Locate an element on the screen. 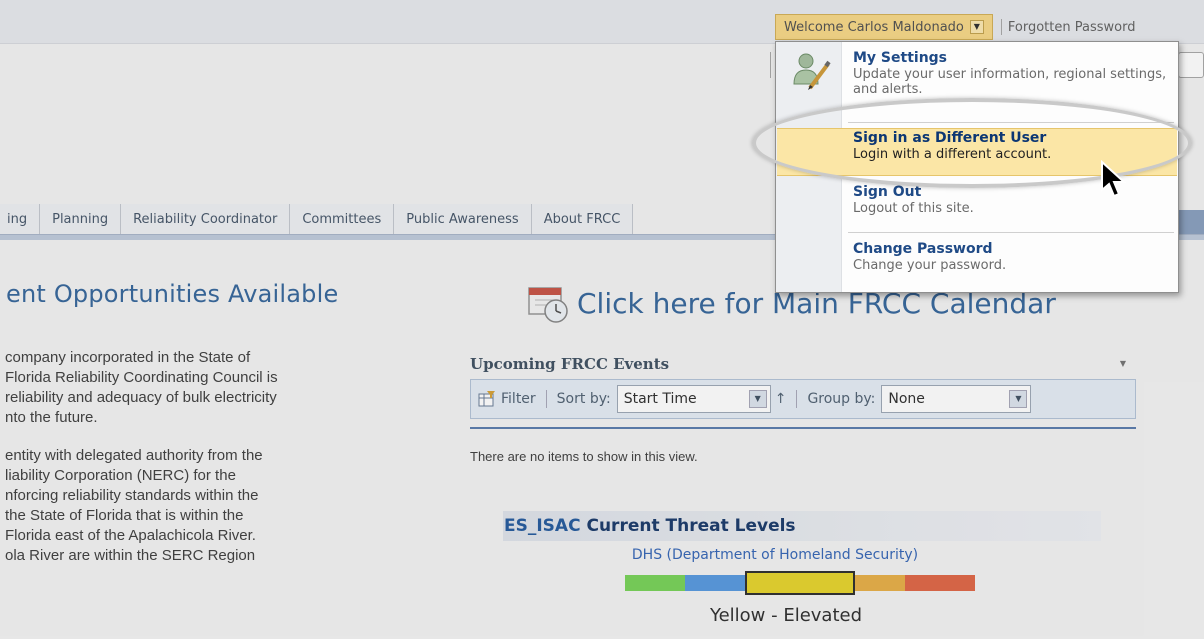  tab-committees: Committees is located at coordinates (342, 219).